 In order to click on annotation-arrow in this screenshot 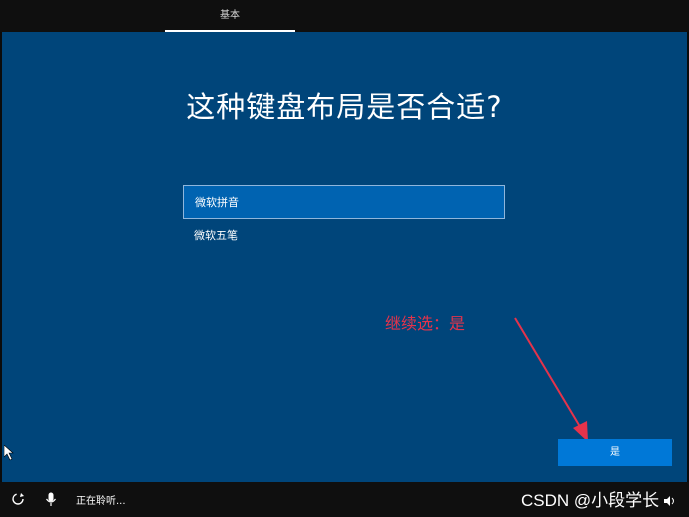, I will do `click(551, 379)`.